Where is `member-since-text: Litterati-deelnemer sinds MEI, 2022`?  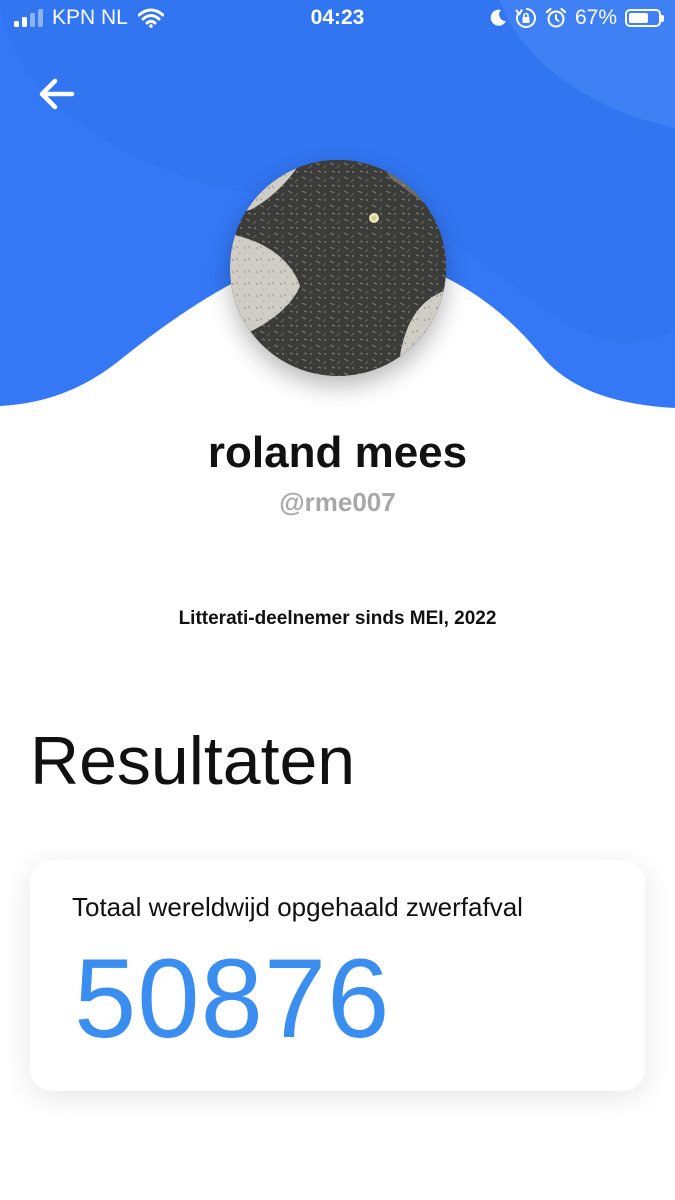 member-since-text: Litterati-deelnemer sinds MEI, 2022 is located at coordinates (337, 618).